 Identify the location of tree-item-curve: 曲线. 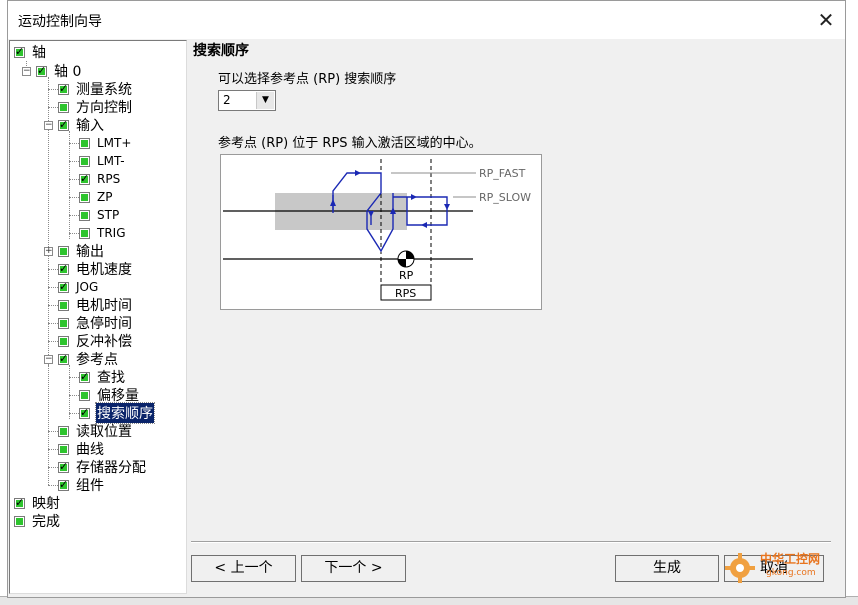
(81, 449).